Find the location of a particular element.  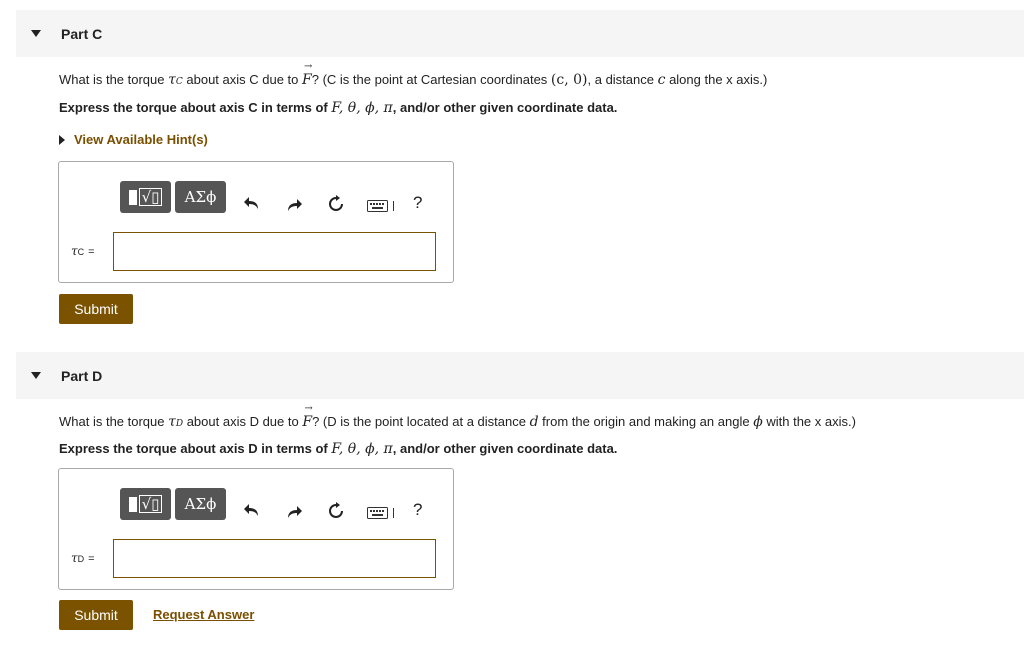

view-hints-toggle: View Available Hint(s) is located at coordinates (133, 139).